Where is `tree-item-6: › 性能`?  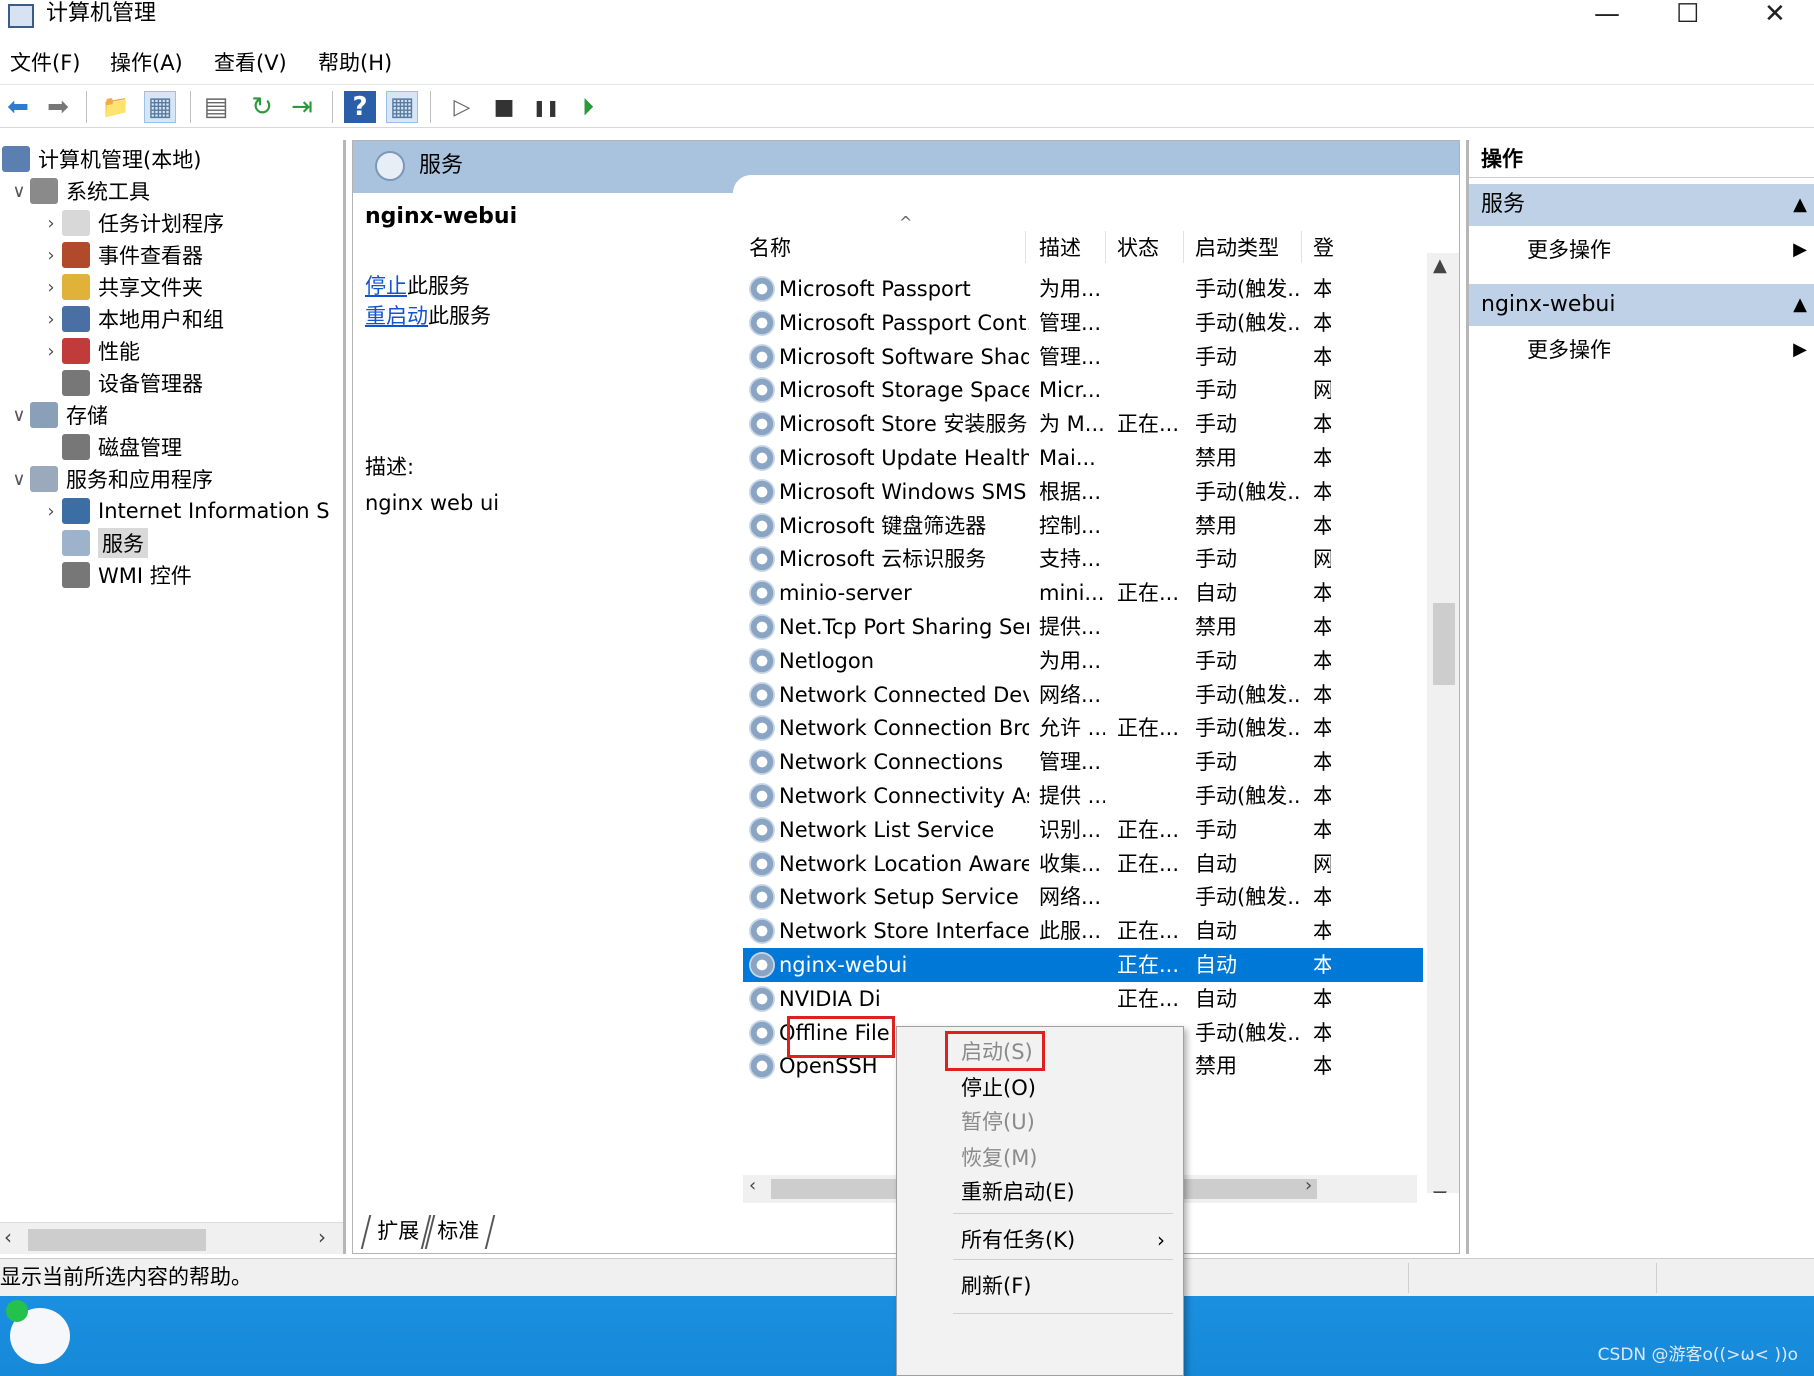 tree-item-6: › 性能 is located at coordinates (90, 351).